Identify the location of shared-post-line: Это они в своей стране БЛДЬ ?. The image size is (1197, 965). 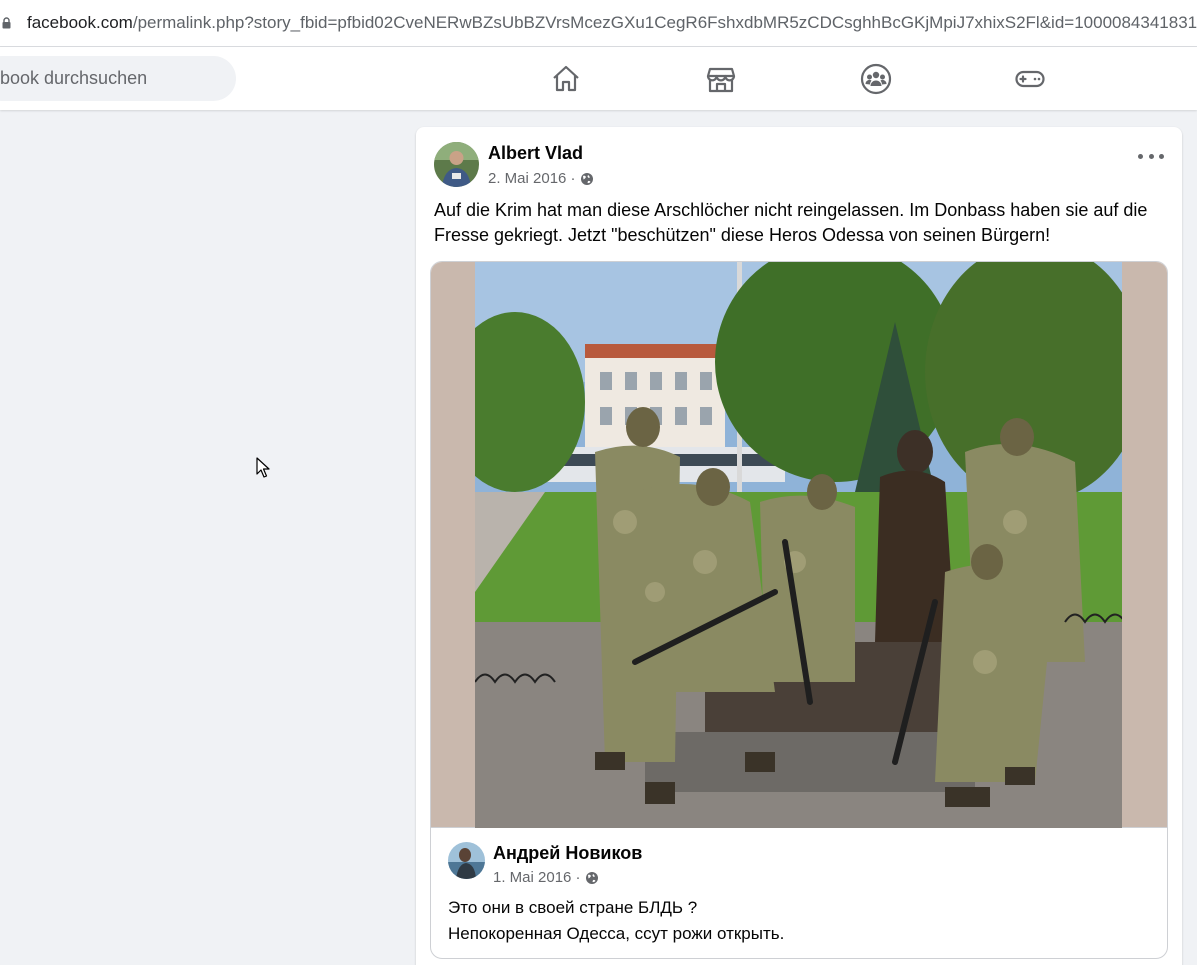
(573, 907).